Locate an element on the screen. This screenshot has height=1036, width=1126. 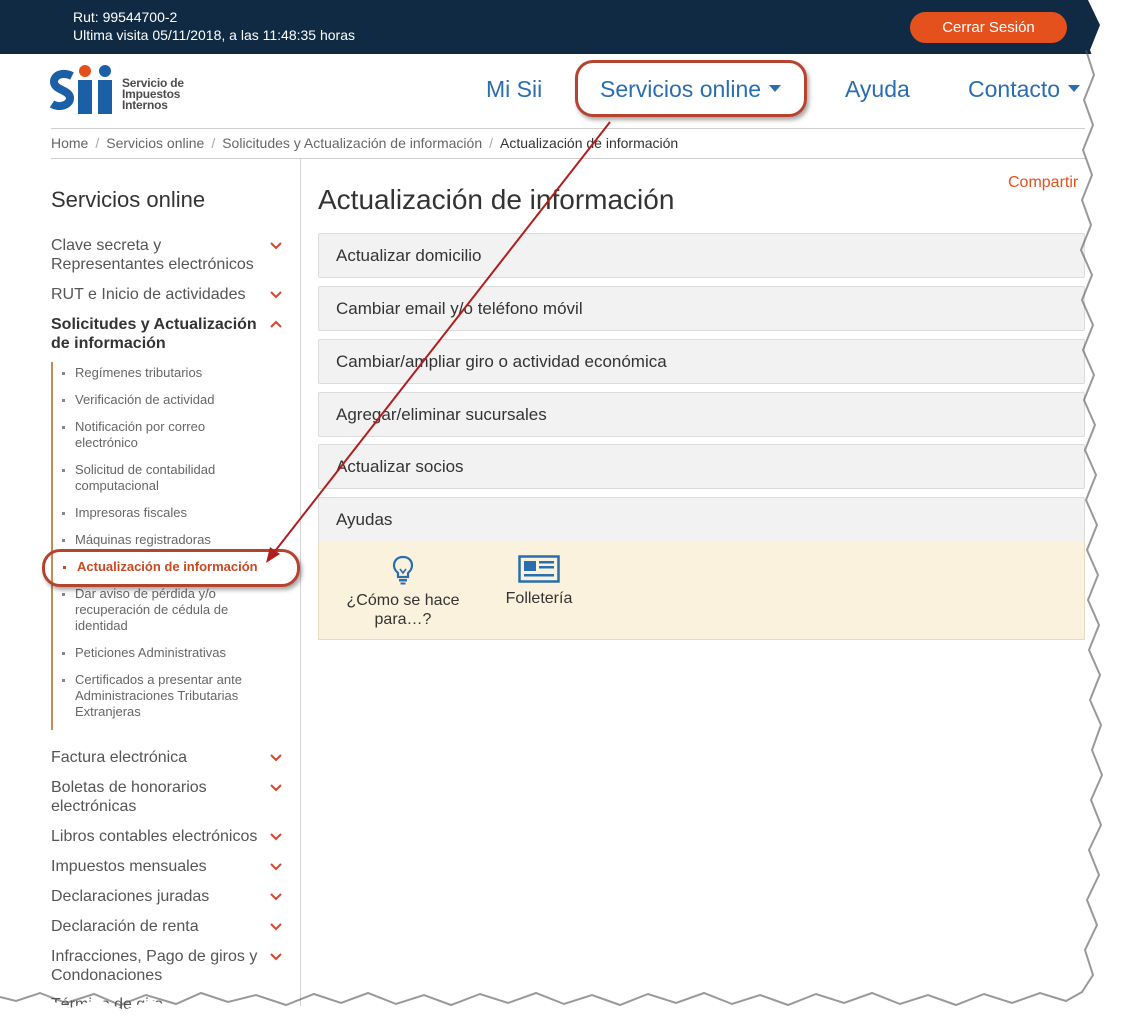
submenu-item-maquinas: Máquinas registradoras is located at coordinates (173, 540).